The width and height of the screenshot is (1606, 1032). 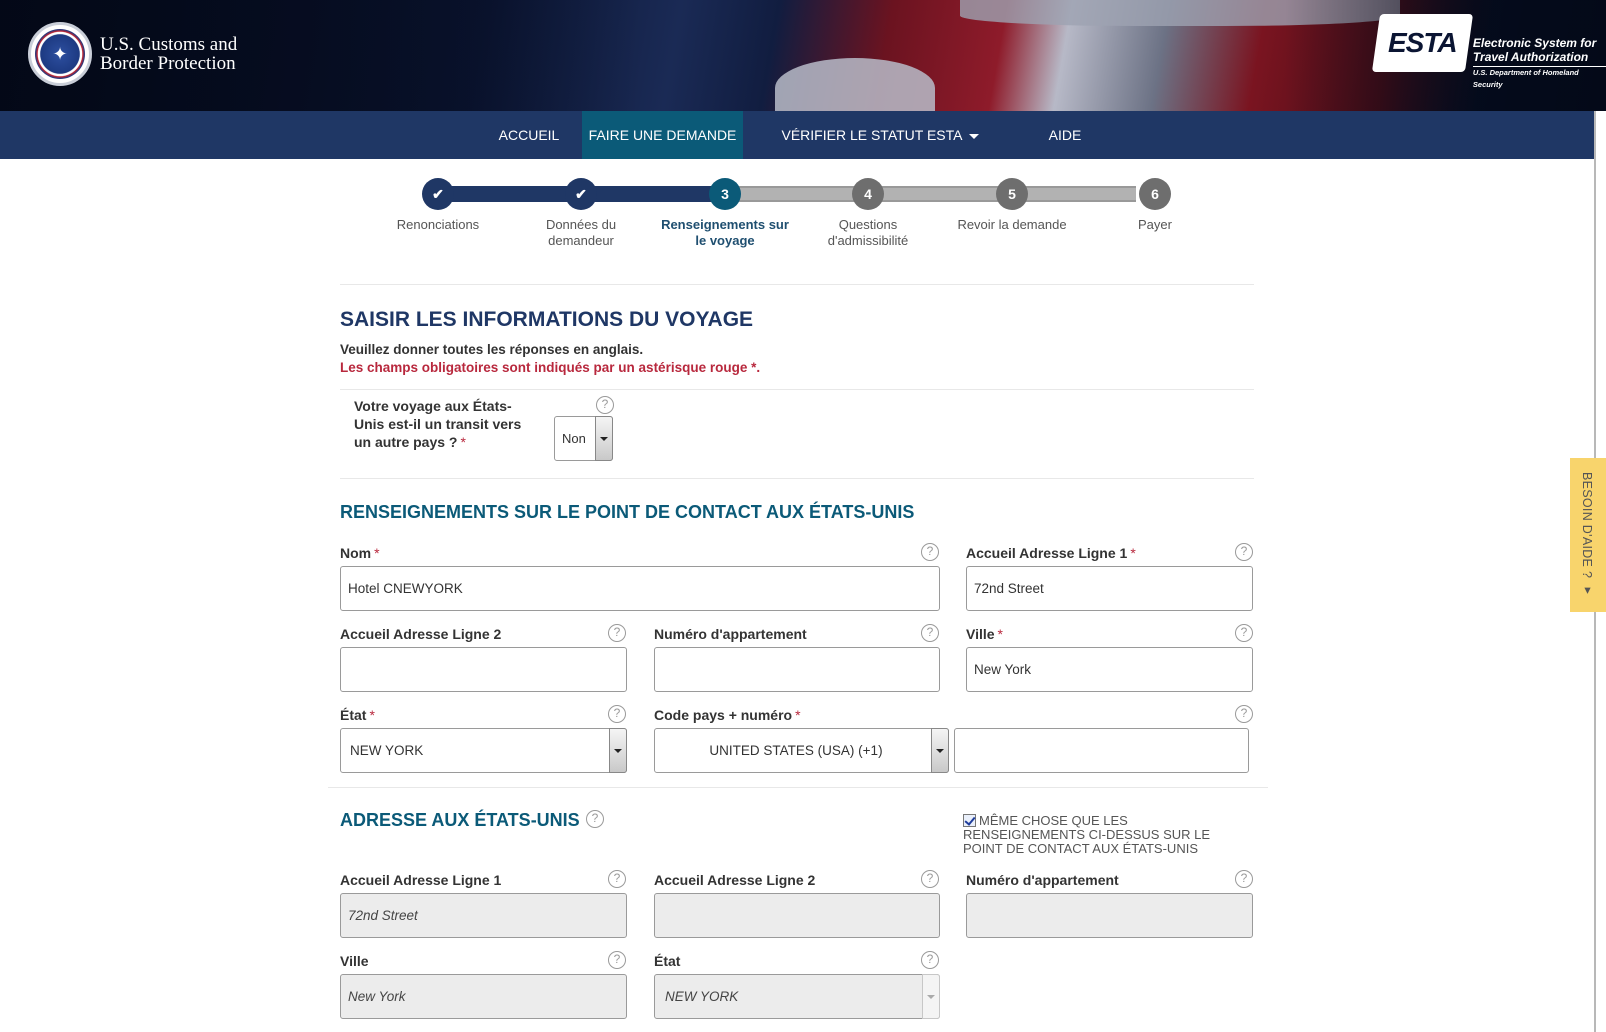 I want to click on city-label: Ville *, so click(x=984, y=634).